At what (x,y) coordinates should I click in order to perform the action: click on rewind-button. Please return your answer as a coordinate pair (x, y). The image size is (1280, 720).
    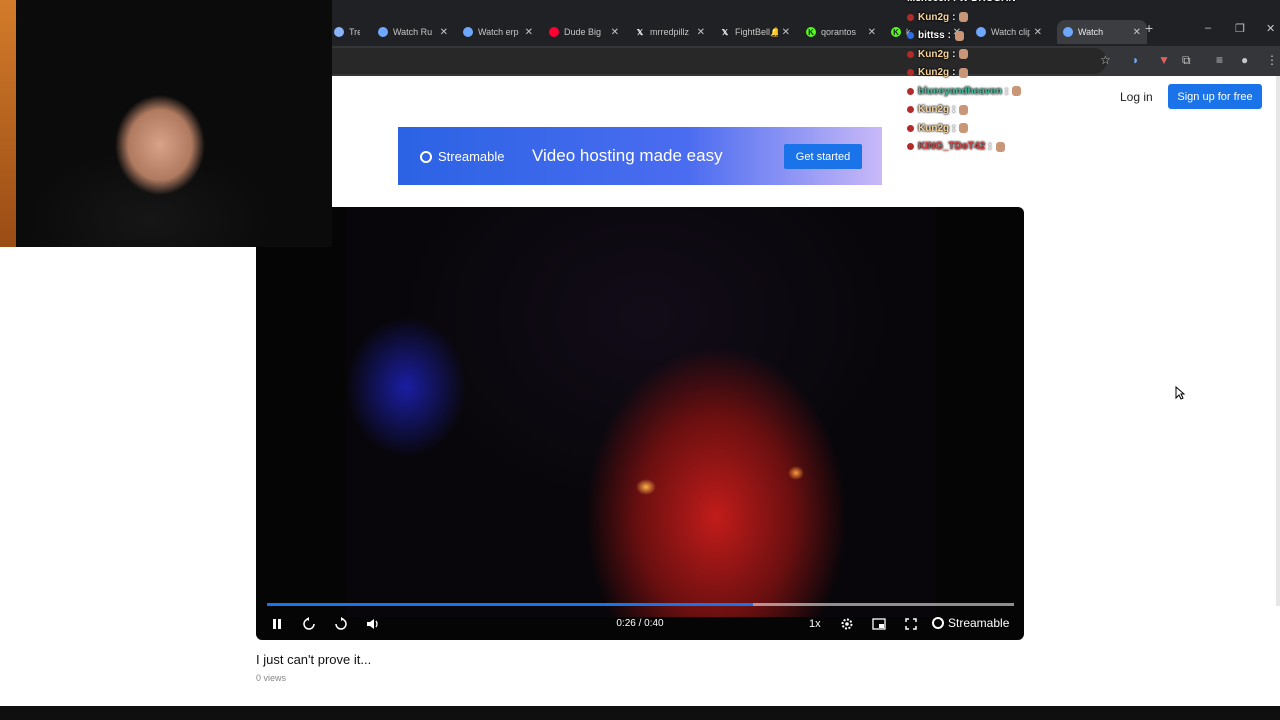
    Looking at the image, I should click on (309, 624).